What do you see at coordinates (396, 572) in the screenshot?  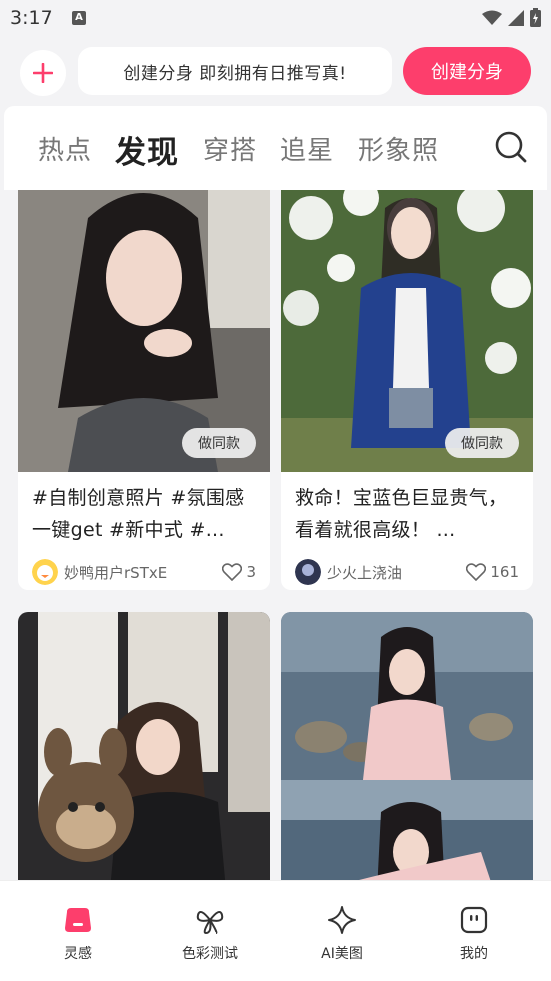 I see `post-username: 少火上浇油` at bounding box center [396, 572].